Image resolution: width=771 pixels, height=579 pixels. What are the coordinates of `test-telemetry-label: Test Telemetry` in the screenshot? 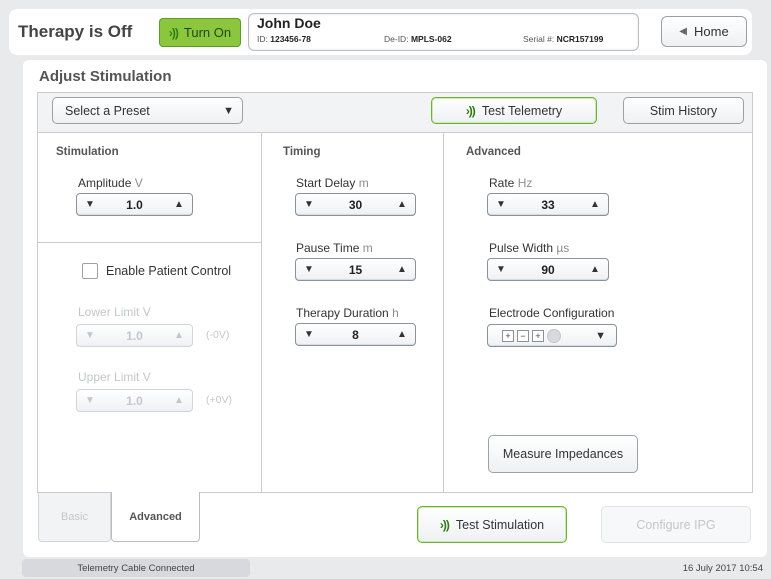 It's located at (522, 110).